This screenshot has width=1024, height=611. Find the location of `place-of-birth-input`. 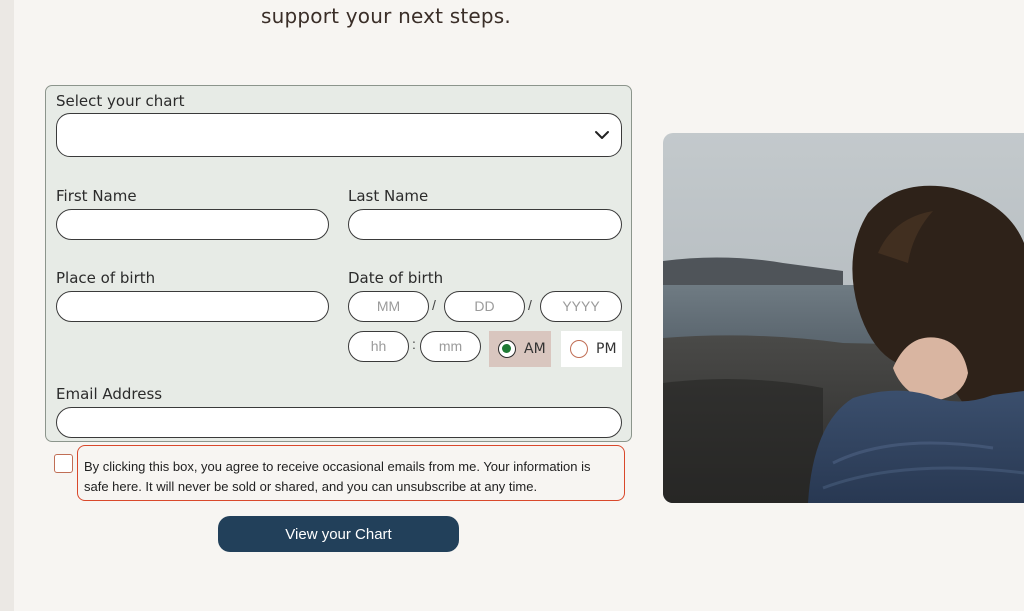

place-of-birth-input is located at coordinates (192, 306).